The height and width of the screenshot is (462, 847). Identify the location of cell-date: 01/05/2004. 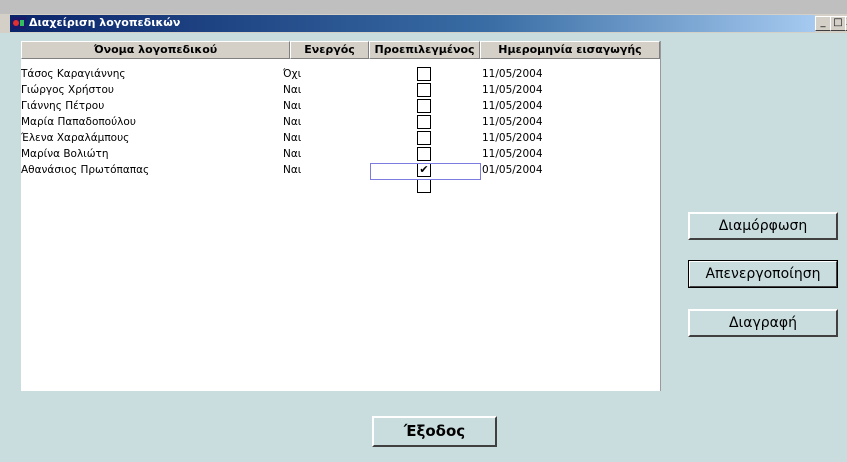
(567, 170).